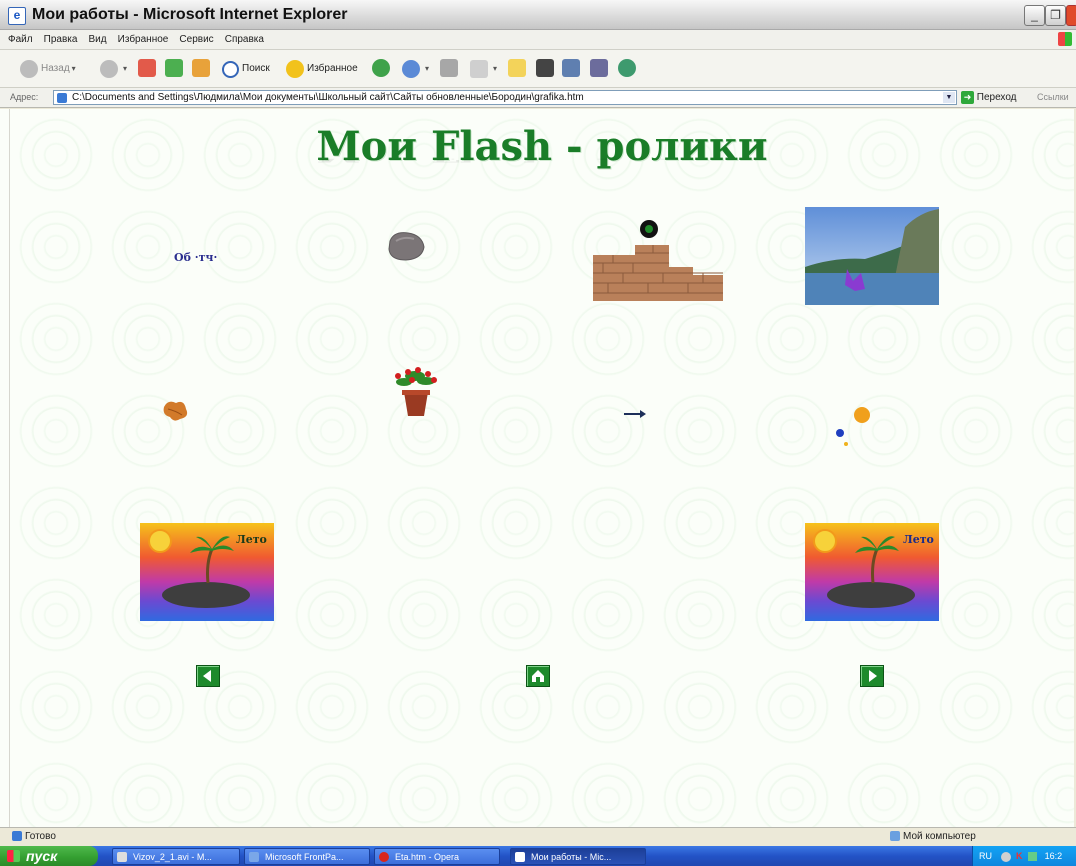 This screenshot has height=866, width=1076. Describe the element at coordinates (985, 856) in the screenshot. I see `language-indicator: RU` at that location.